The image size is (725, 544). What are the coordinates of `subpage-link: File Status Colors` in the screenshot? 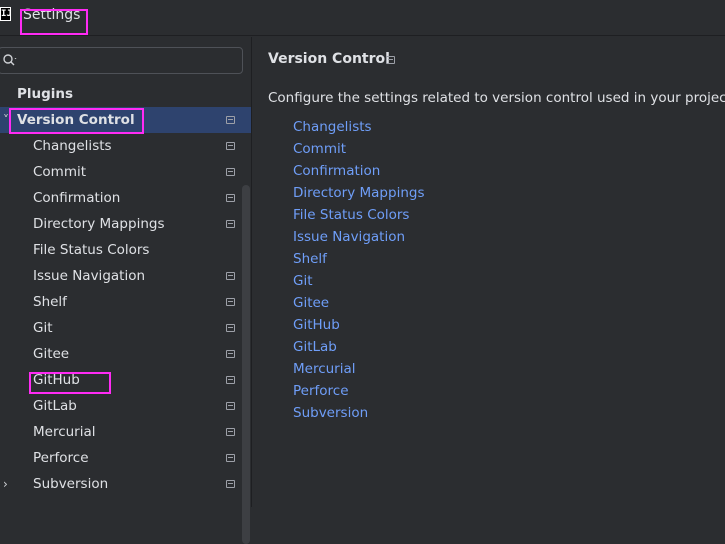 It's located at (351, 215).